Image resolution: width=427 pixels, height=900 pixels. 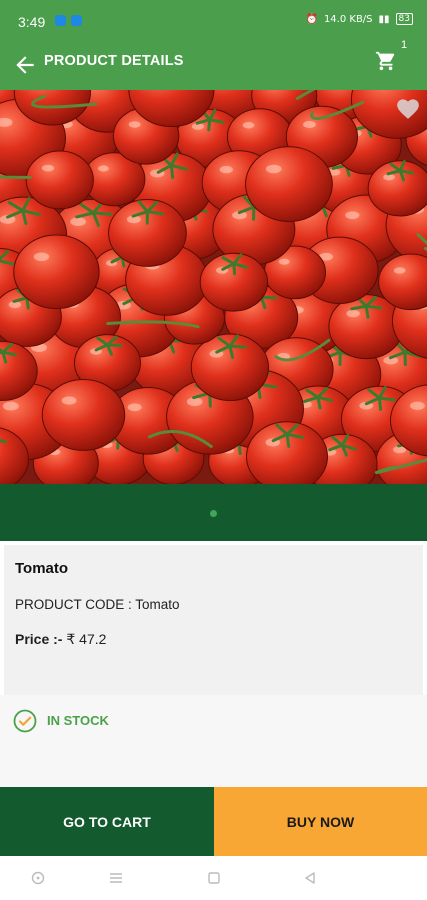 I want to click on home-icon, so click(x=38, y=878).